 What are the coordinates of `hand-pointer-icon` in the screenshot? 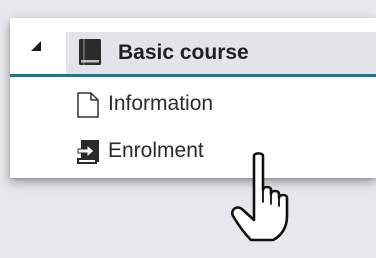 It's located at (260, 197).